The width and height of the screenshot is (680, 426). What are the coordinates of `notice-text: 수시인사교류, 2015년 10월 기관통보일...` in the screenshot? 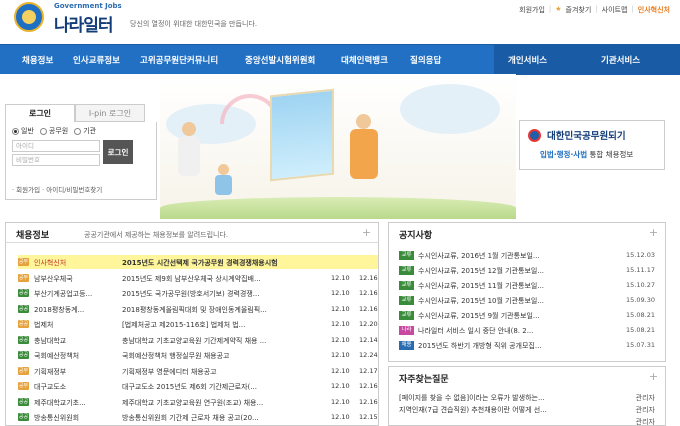 It's located at (508, 301).